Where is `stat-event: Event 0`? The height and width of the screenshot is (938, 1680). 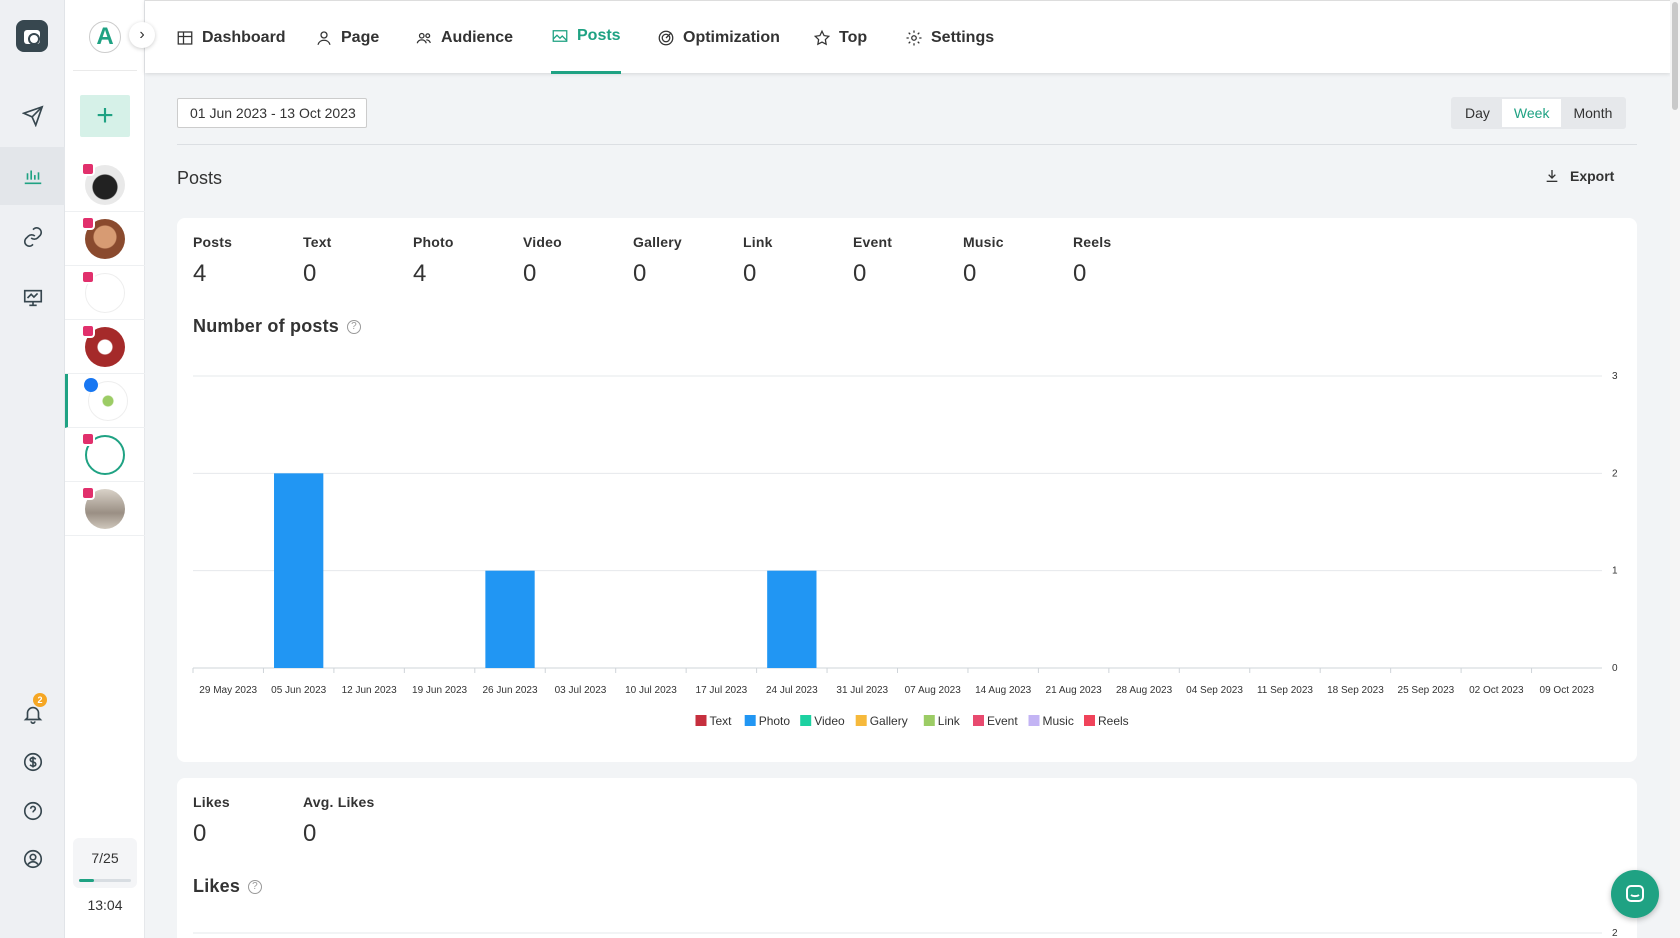 stat-event: Event 0 is located at coordinates (873, 260).